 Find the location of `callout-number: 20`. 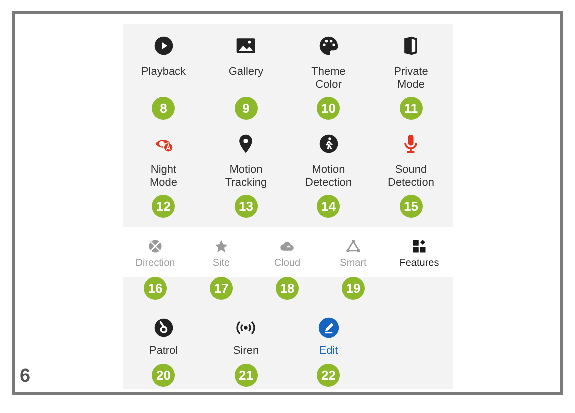

callout-number: 20 is located at coordinates (164, 375).